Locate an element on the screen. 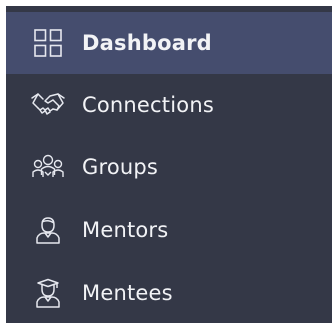 This screenshot has height=323, width=332. sidebar-item-label: Mentors is located at coordinates (125, 230).